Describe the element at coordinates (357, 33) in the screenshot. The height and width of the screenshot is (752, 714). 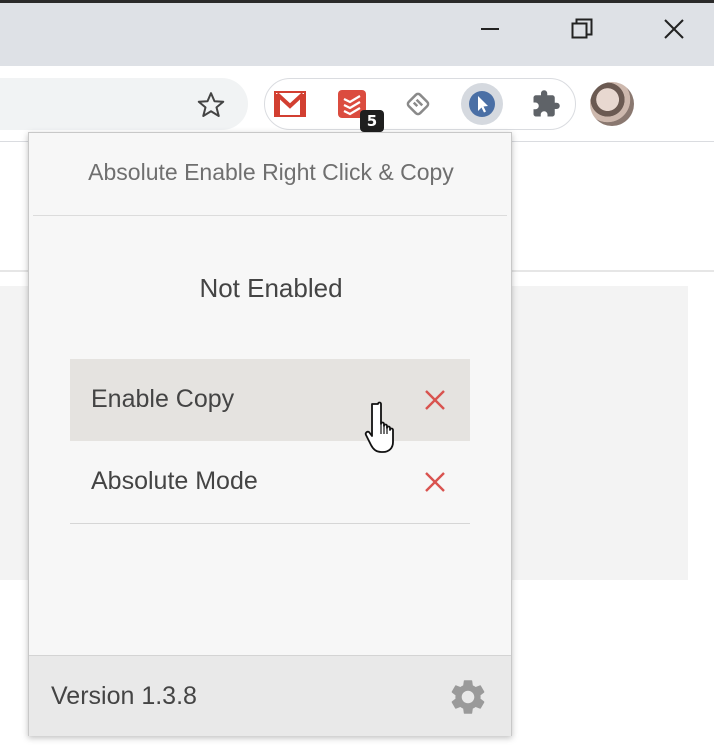
I see `window-titlebar` at that location.